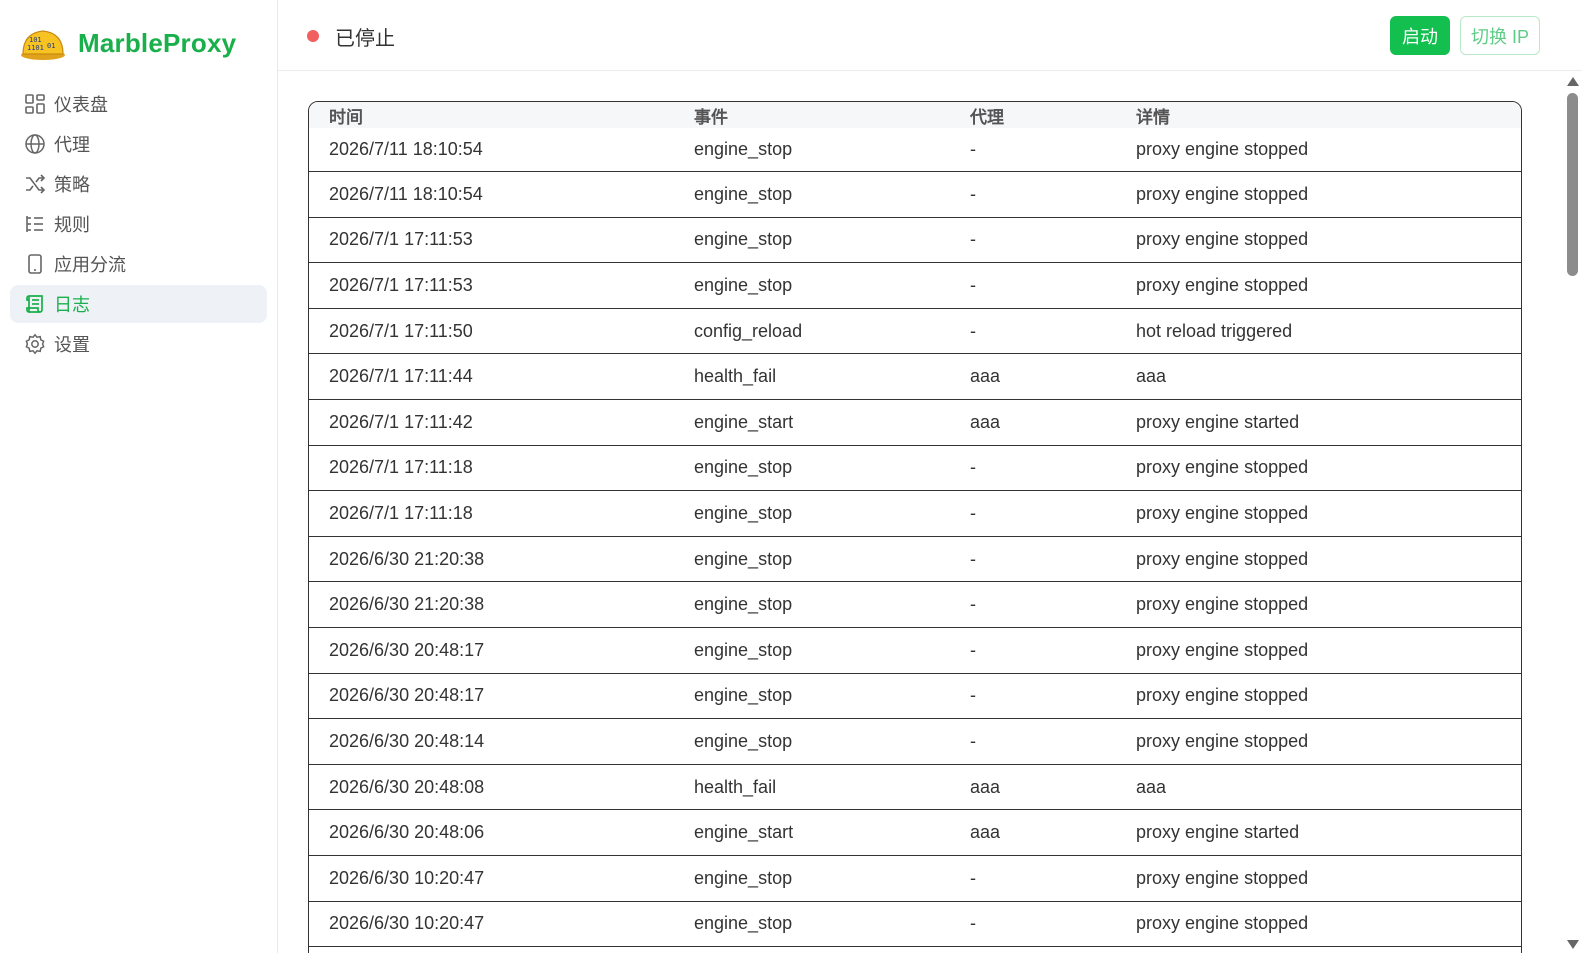  What do you see at coordinates (915, 377) in the screenshot?
I see `table-row: 2026/7/1 17:11:44 health_fail aaa aaa` at bounding box center [915, 377].